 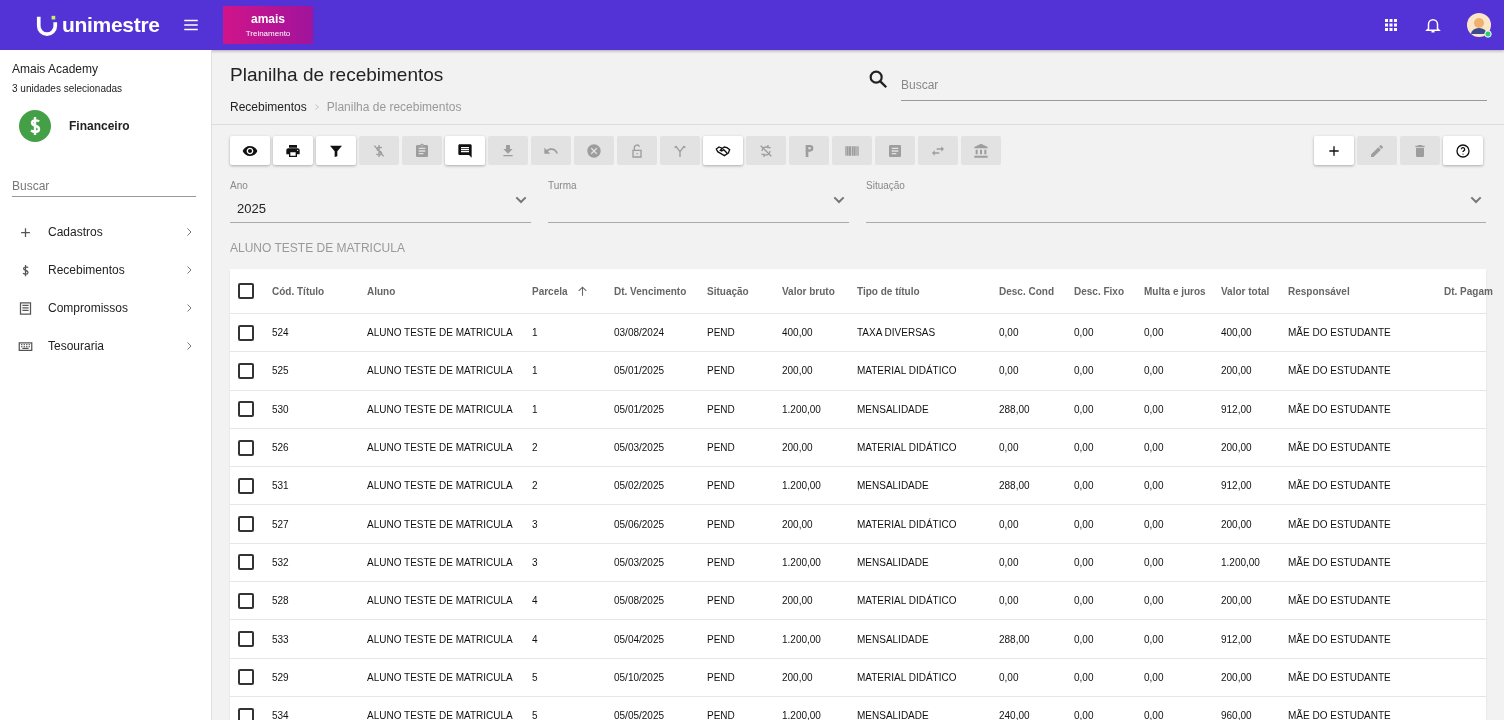 What do you see at coordinates (380, 200) in the screenshot?
I see `select-field: Ano 2025` at bounding box center [380, 200].